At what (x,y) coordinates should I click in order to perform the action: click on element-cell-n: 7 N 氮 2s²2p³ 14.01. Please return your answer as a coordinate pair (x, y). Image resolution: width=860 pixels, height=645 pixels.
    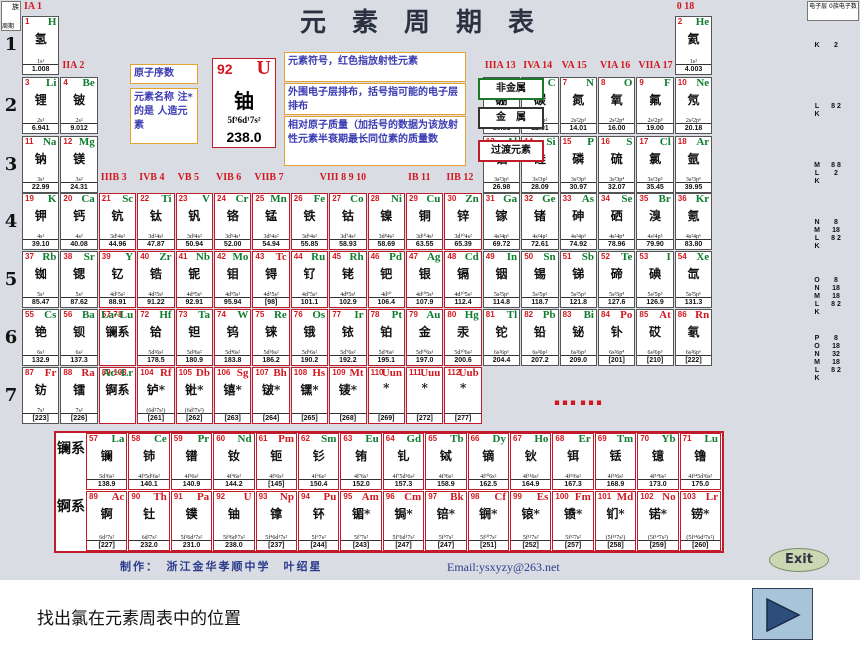
    Looking at the image, I should click on (578, 105).